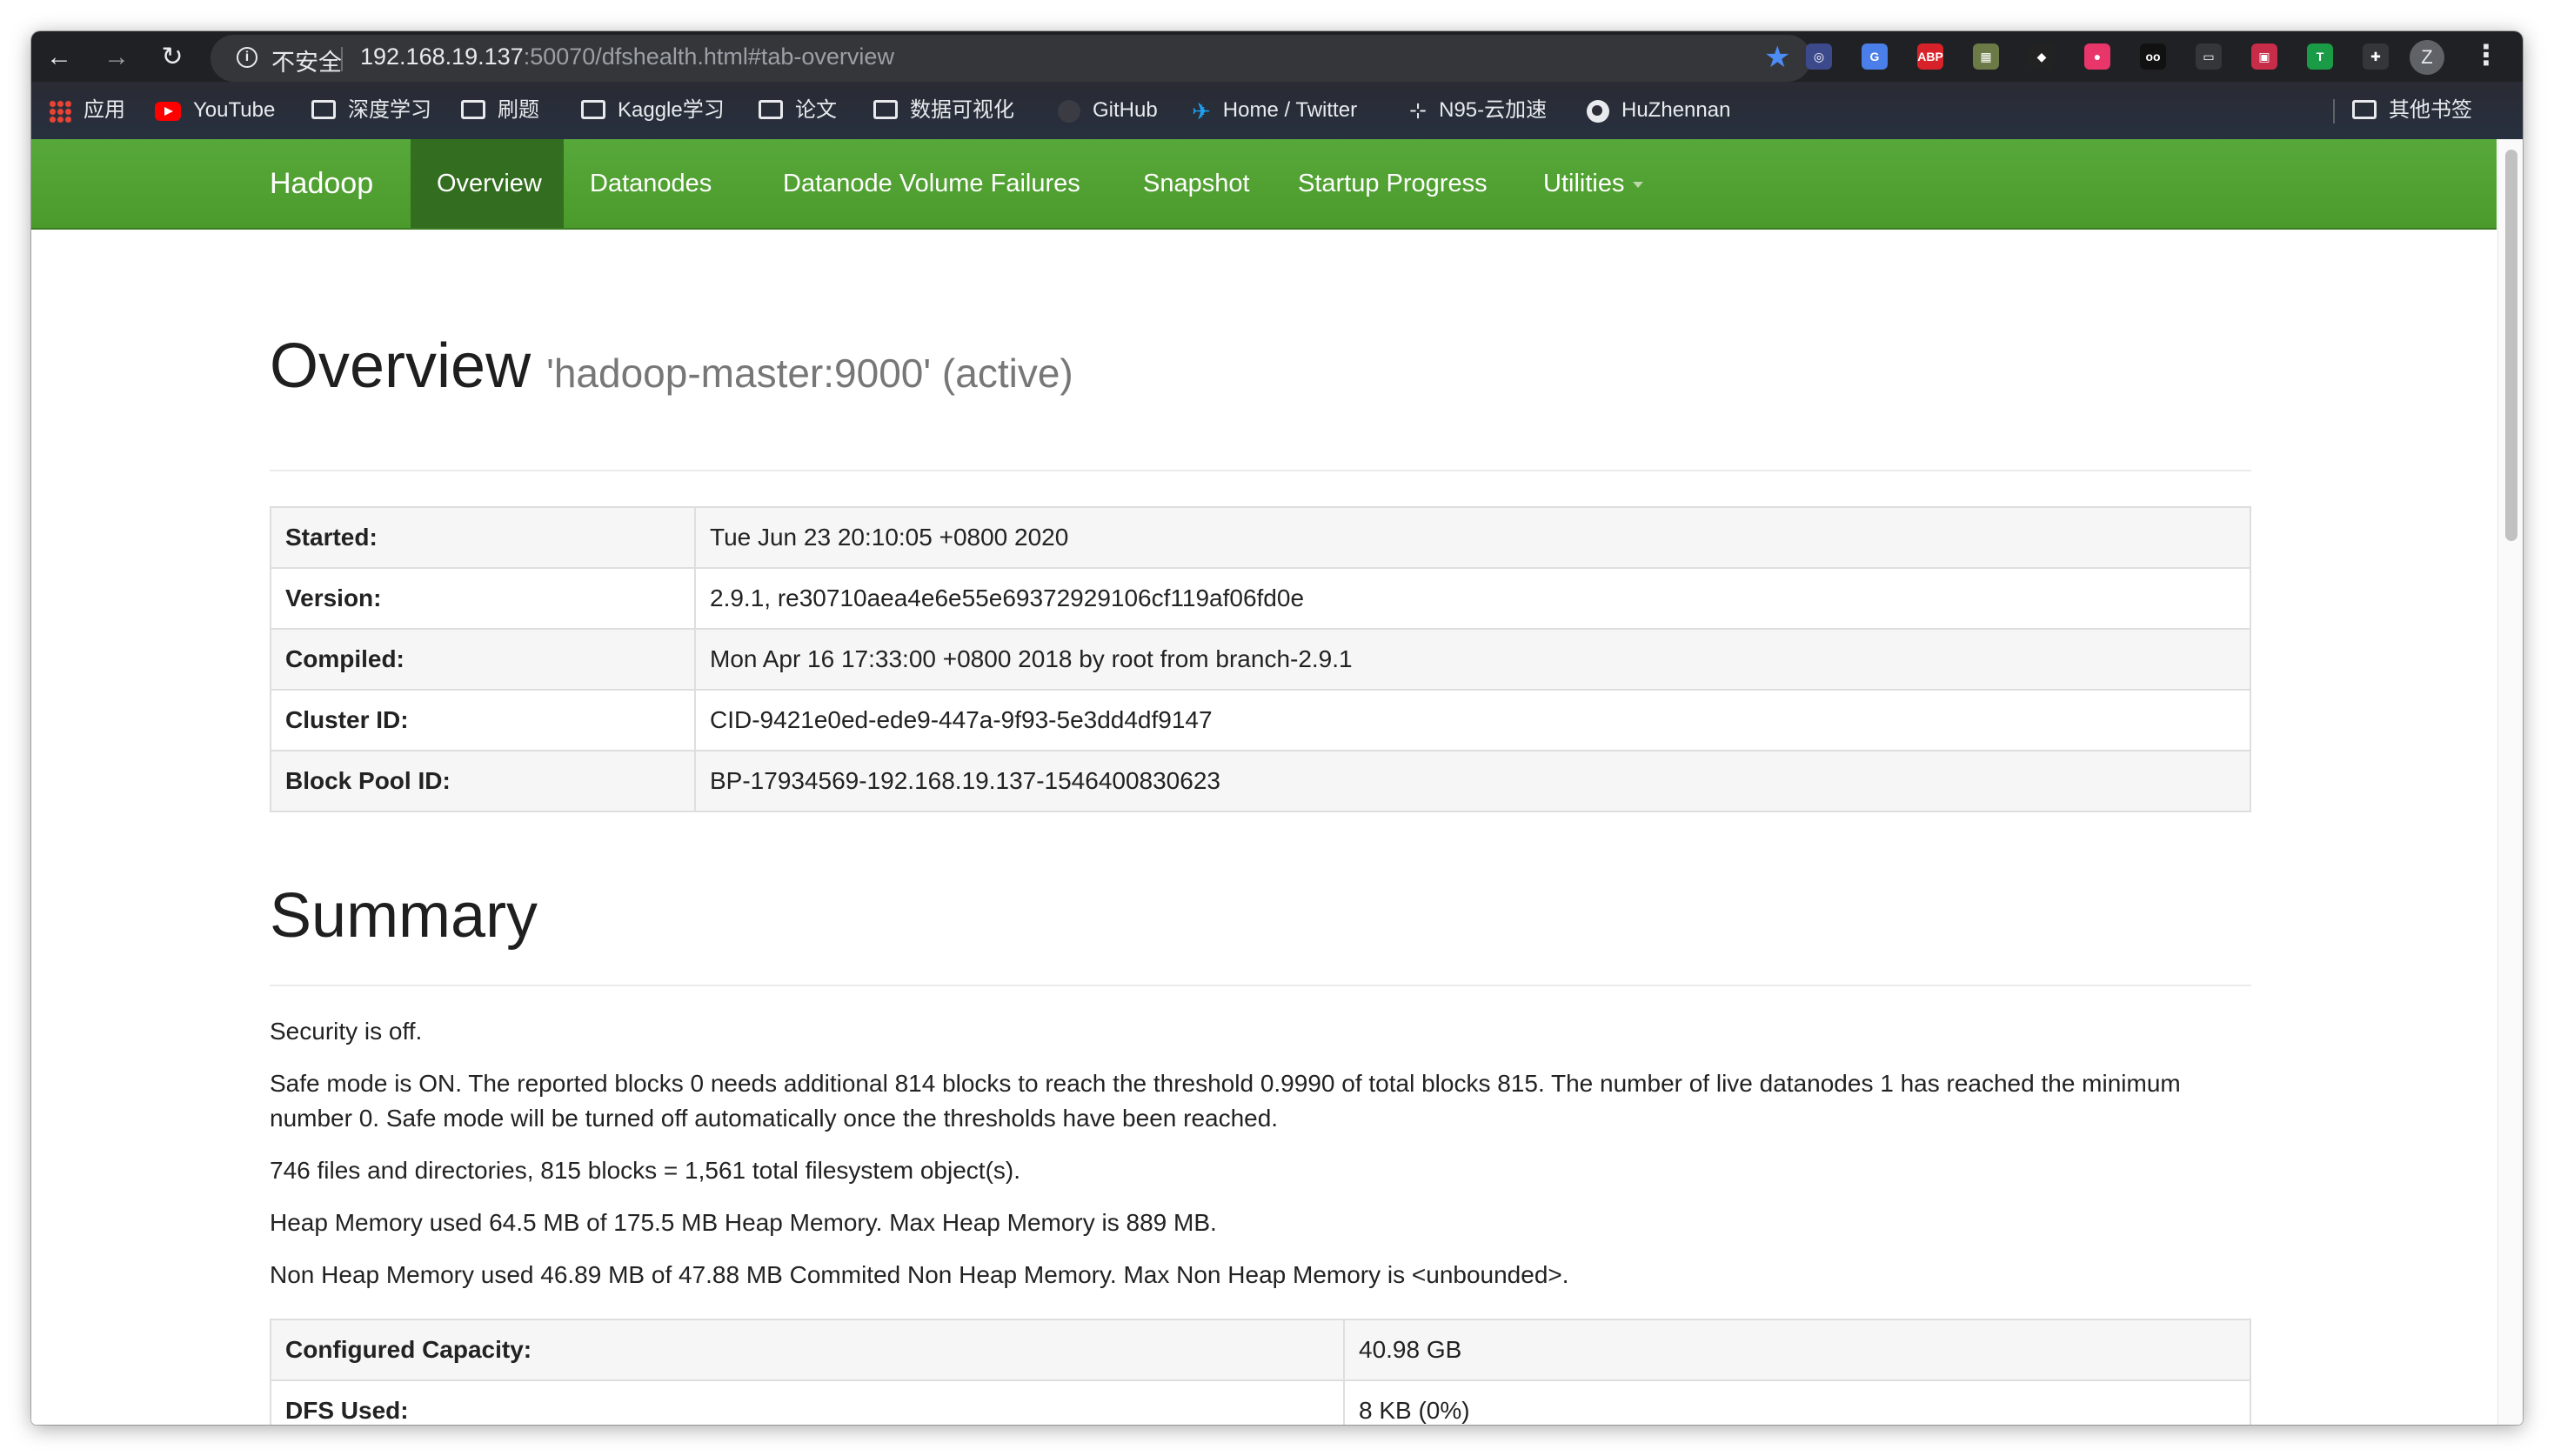 The height and width of the screenshot is (1456, 2554). Describe the element at coordinates (1819, 56) in the screenshot. I see `extension-1-icon: ◎` at that location.